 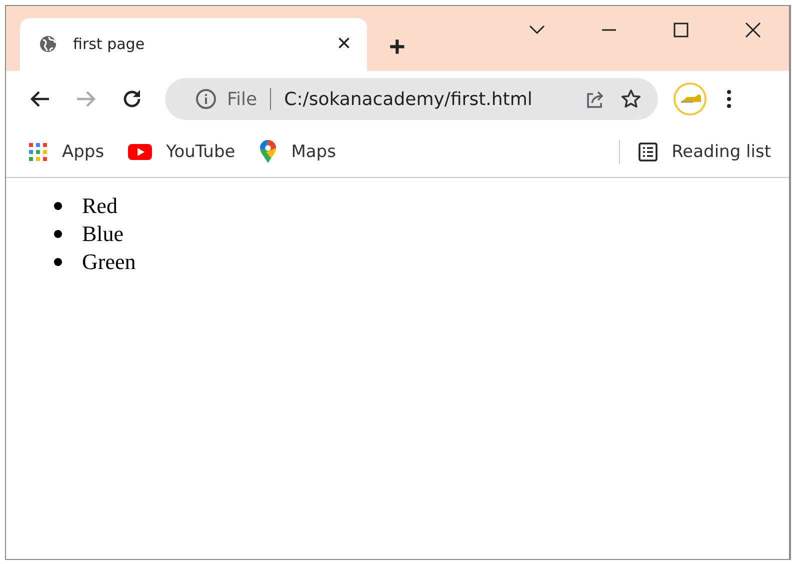 What do you see at coordinates (242, 99) in the screenshot?
I see `scheme-label: File` at bounding box center [242, 99].